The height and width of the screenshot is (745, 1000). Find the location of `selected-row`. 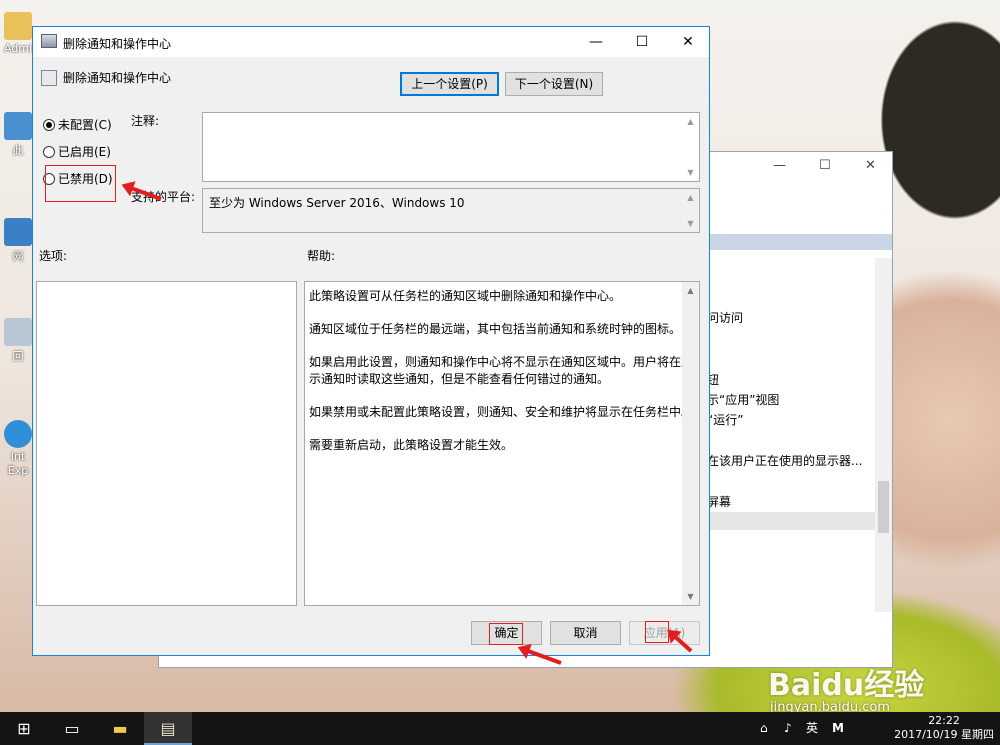

selected-row is located at coordinates (788, 521).